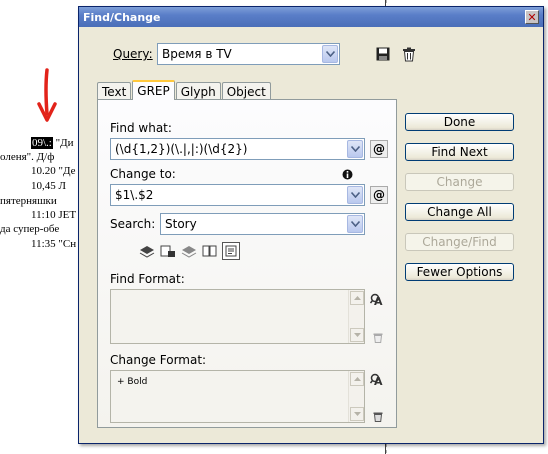 This screenshot has height=454, width=548. What do you see at coordinates (356, 316) in the screenshot?
I see `find-format-scrollbar` at bounding box center [356, 316].